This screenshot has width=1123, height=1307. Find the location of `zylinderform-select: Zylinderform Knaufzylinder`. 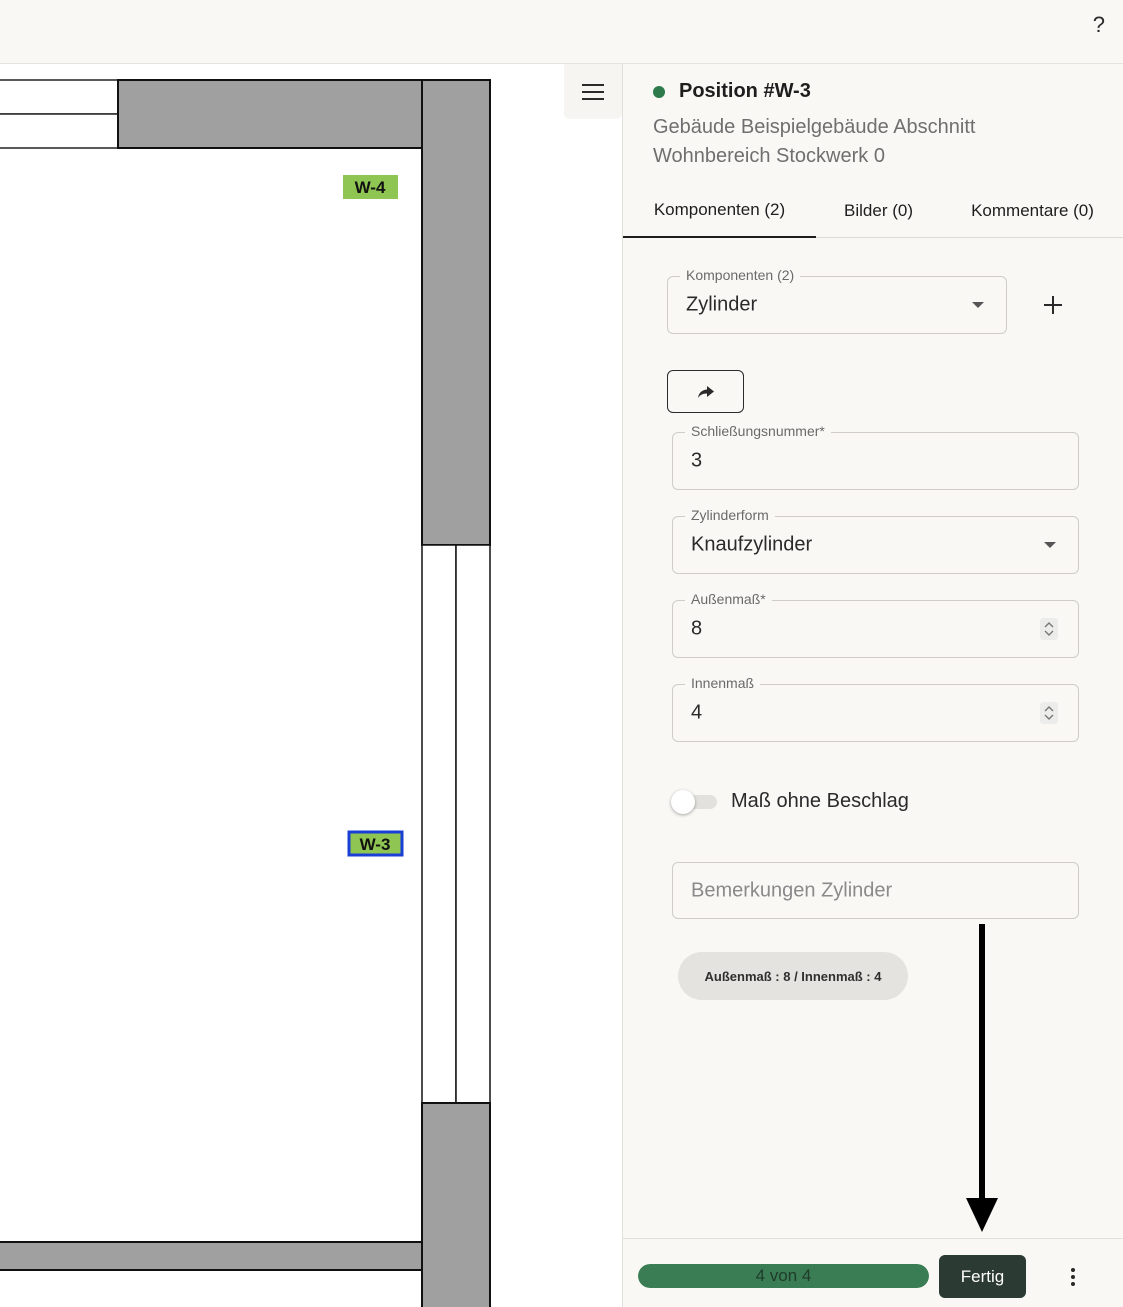

zylinderform-select: Zylinderform Knaufzylinder is located at coordinates (875, 540).